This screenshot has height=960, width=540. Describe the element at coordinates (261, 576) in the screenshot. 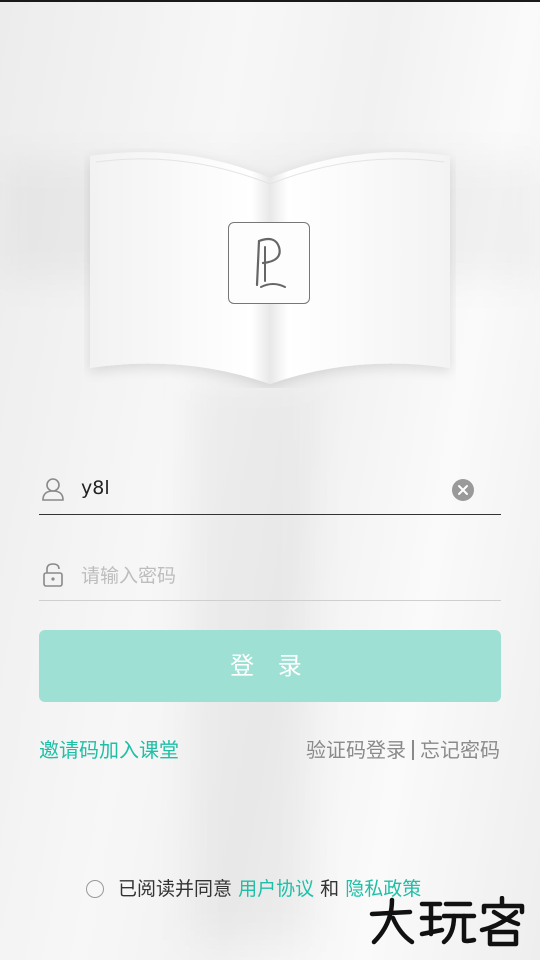

I see `password-input` at that location.